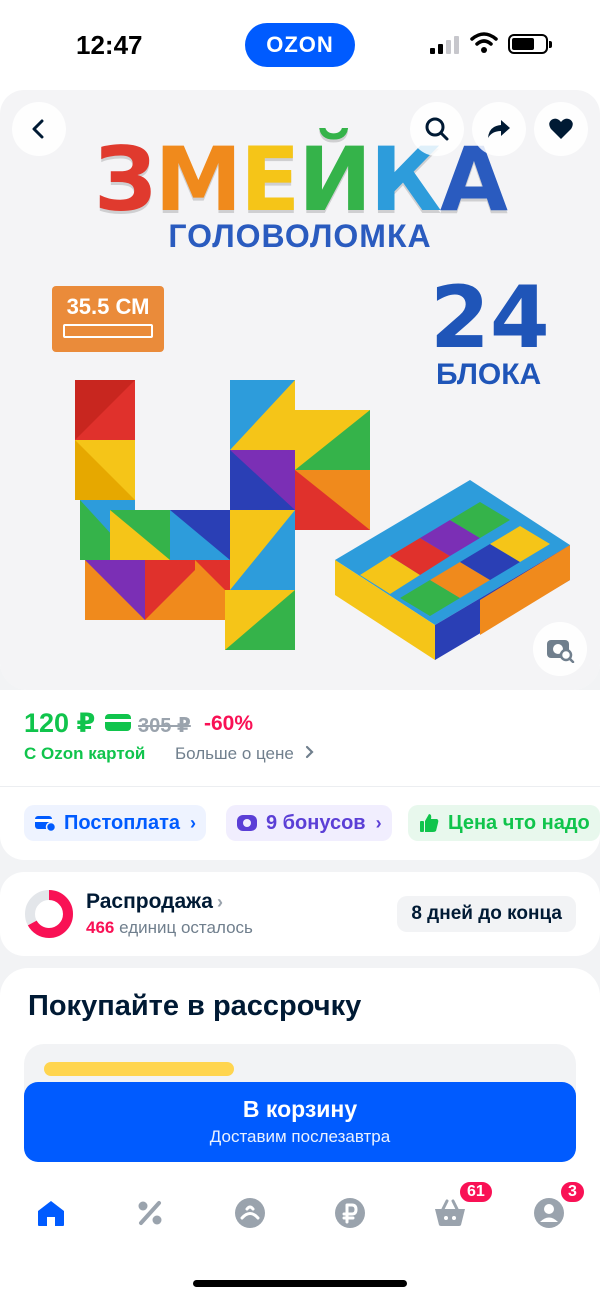 The image size is (600, 1300). I want to click on thumbs-up-icon, so click(429, 823).